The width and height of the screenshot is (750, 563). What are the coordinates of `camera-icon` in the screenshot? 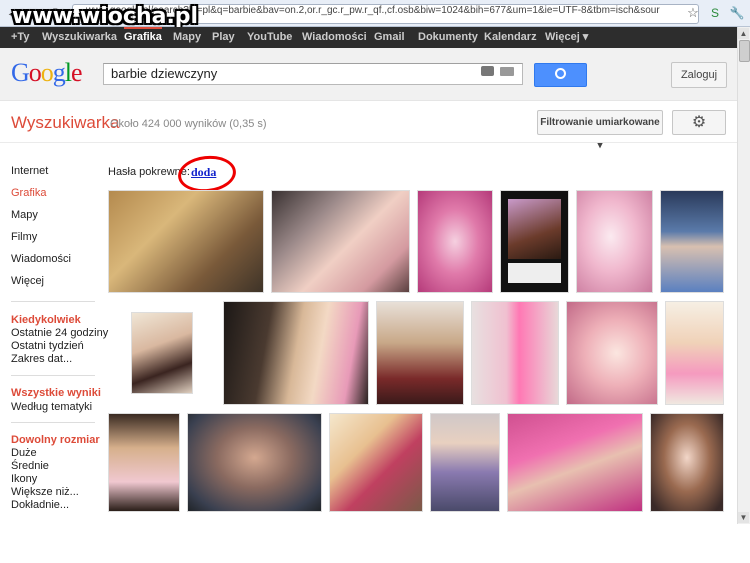 It's located at (487, 71).